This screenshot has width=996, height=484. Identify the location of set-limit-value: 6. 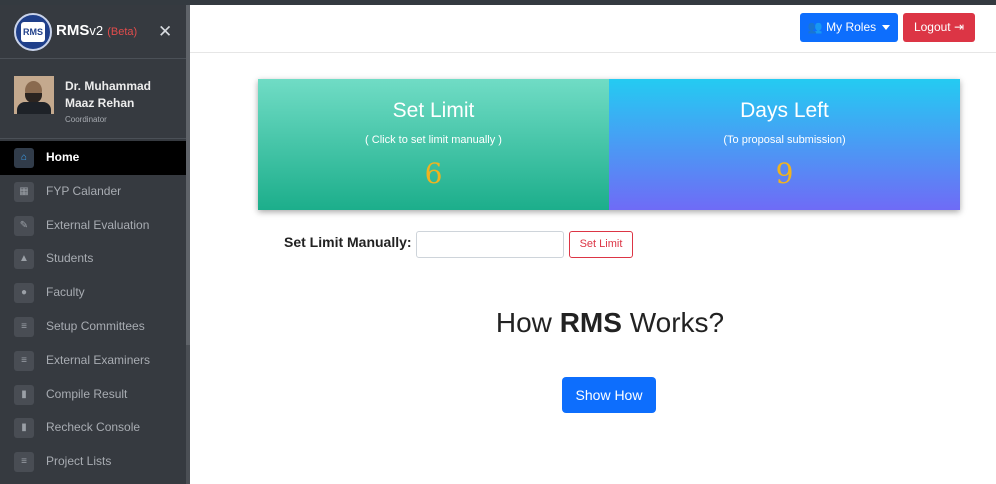
(433, 173).